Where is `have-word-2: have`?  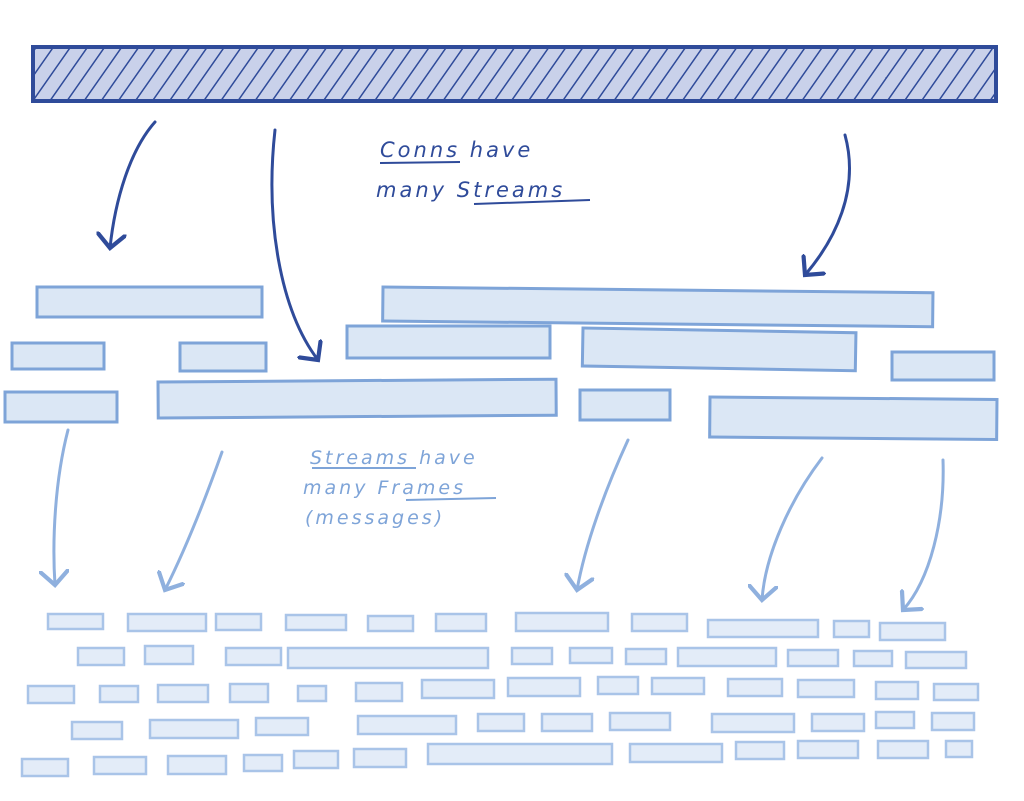 have-word-2: have is located at coordinates (444, 458).